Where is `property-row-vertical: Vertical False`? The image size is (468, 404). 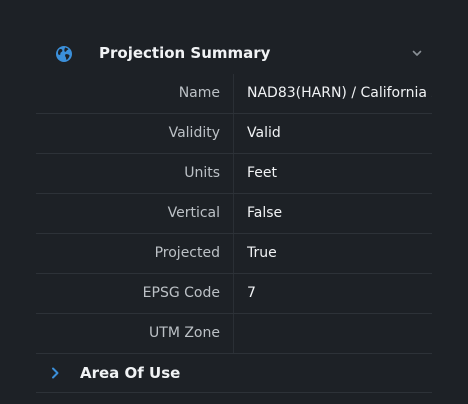
property-row-vertical: Vertical False is located at coordinates (234, 214).